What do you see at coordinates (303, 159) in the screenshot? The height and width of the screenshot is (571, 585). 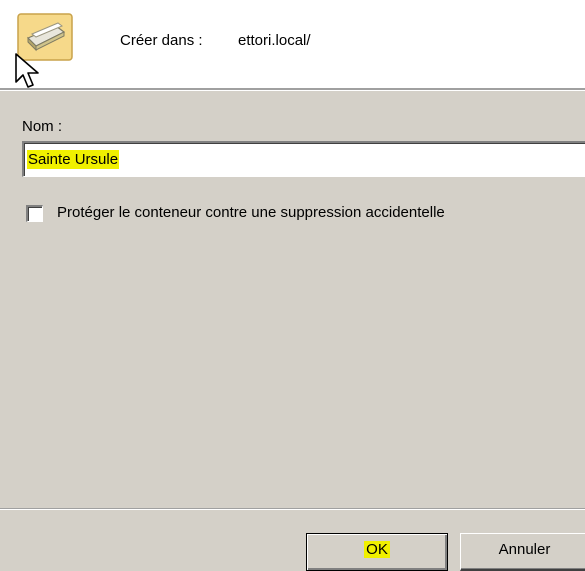 I see `name-input: Sainte Ursule` at bounding box center [303, 159].